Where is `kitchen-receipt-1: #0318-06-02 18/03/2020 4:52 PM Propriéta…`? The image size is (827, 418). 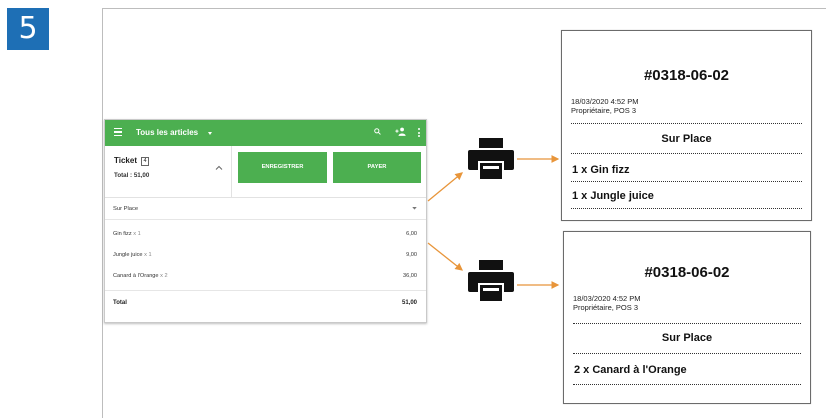
kitchen-receipt-1: #0318-06-02 18/03/2020 4:52 PM Propriéta… is located at coordinates (686, 125).